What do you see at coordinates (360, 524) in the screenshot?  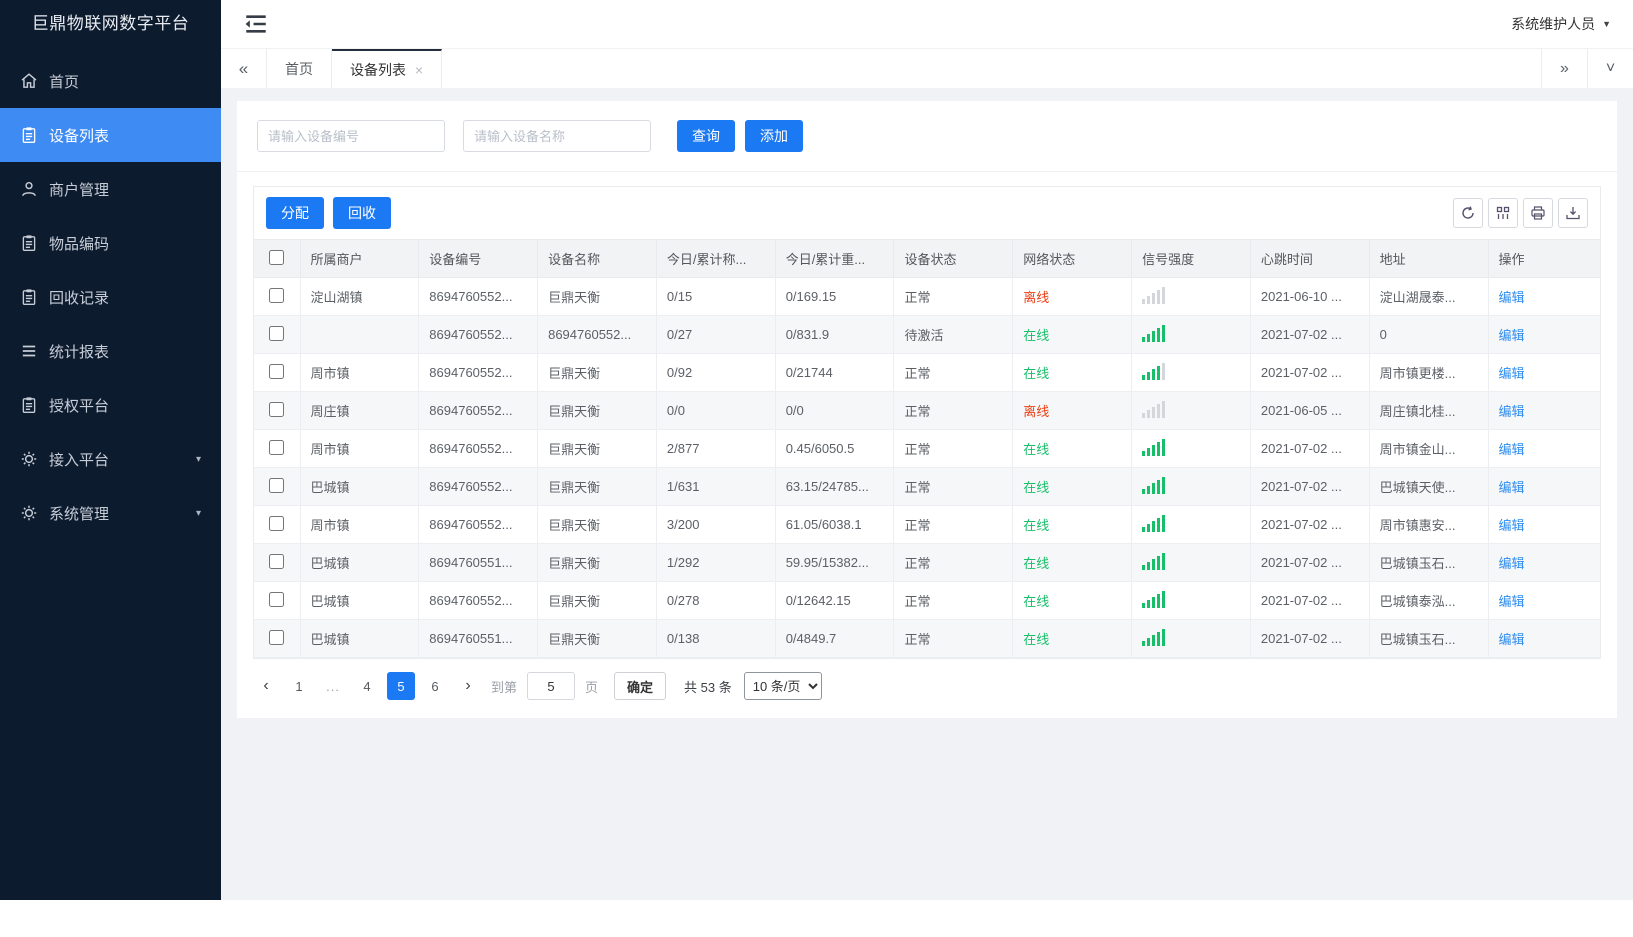 I see `cell-merchant: 周市镇` at bounding box center [360, 524].